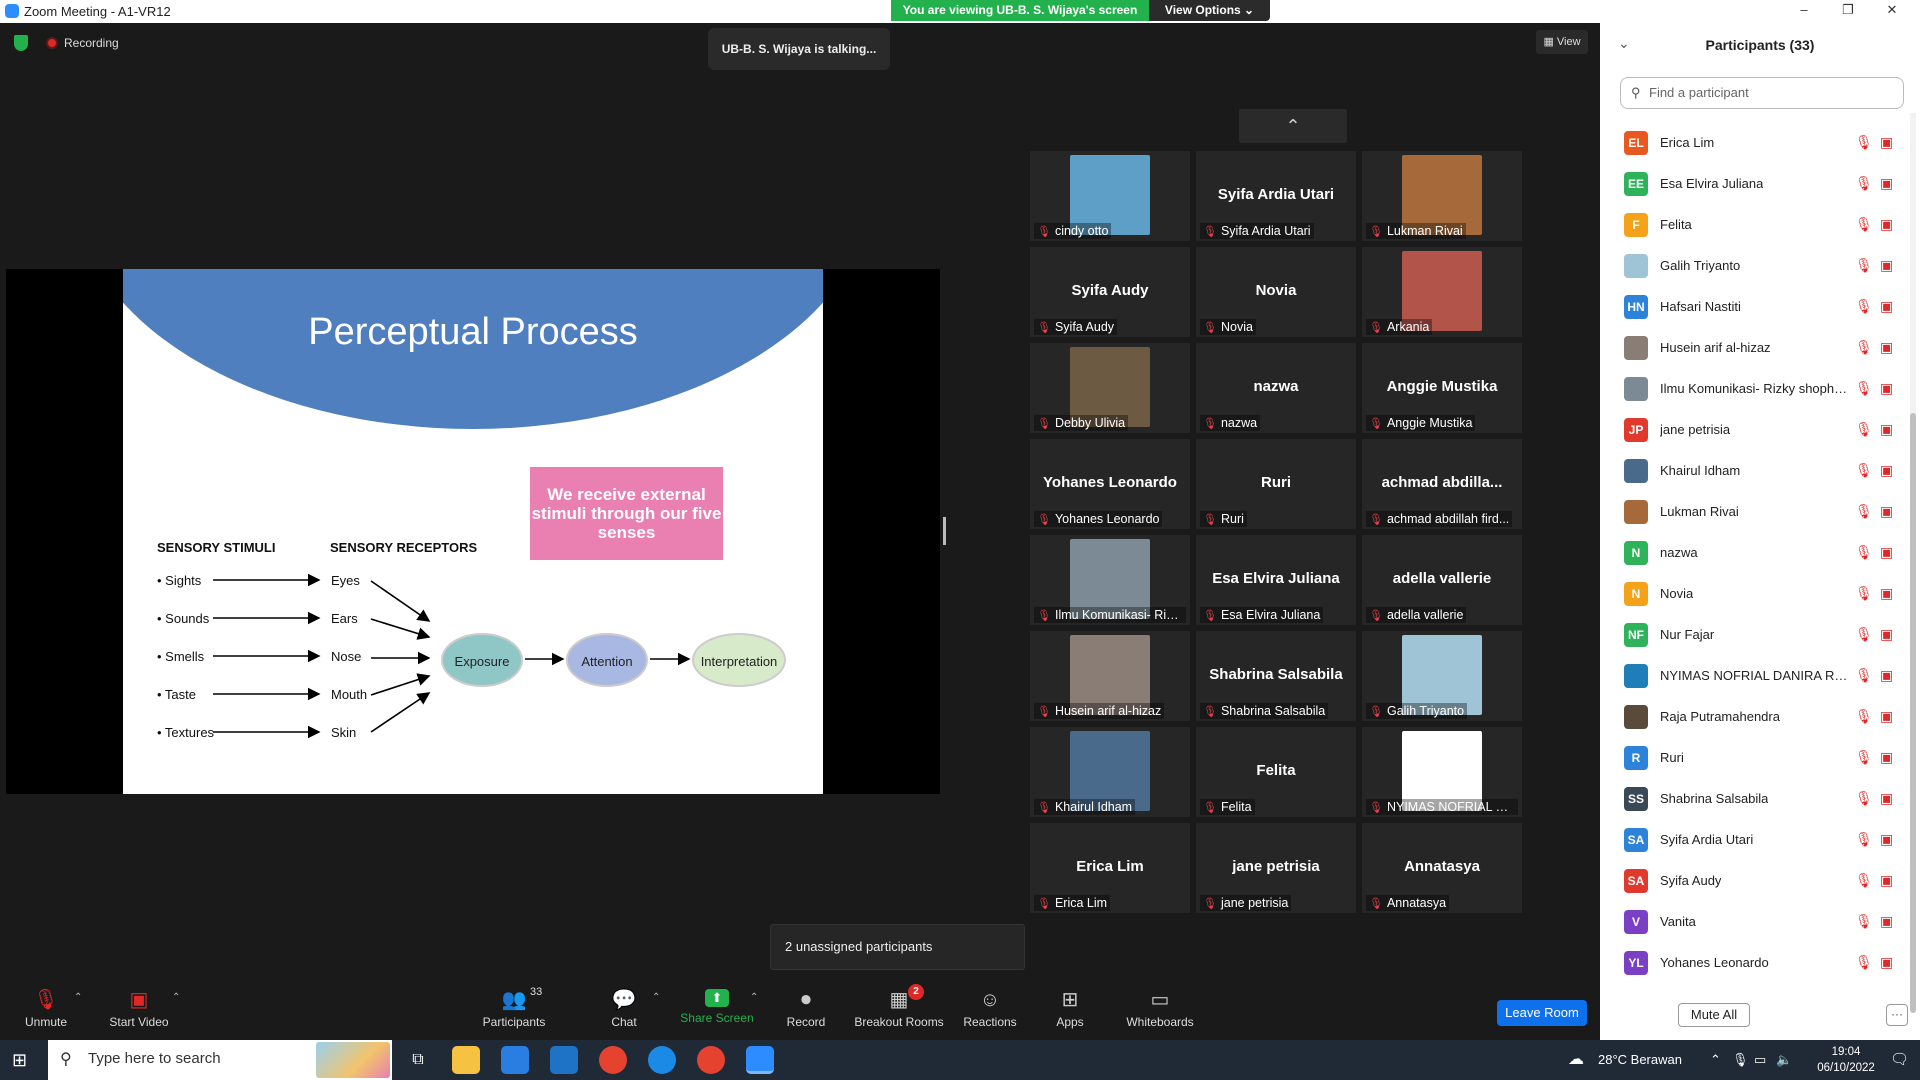  Describe the element at coordinates (1755, 717) in the screenshot. I see `participant-row: Raja Putramahendra 🎙 ▣` at that location.